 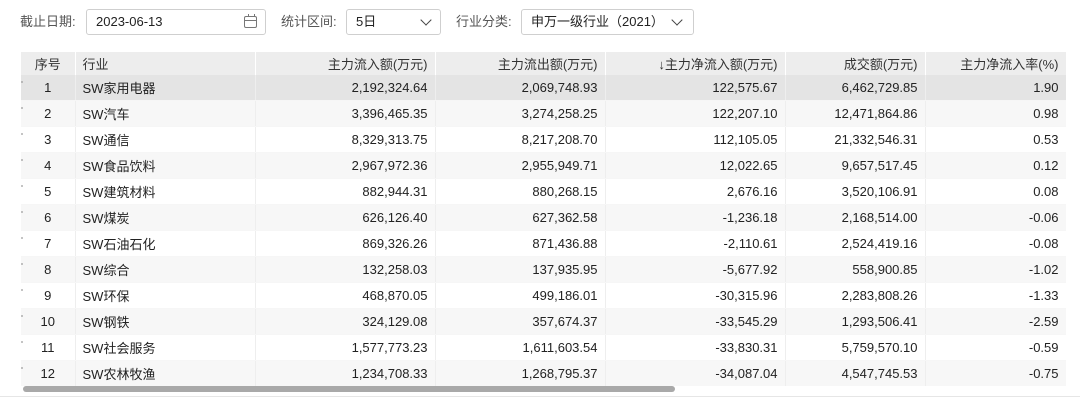 What do you see at coordinates (48, 63) in the screenshot?
I see `col-header-index: 序号` at bounding box center [48, 63].